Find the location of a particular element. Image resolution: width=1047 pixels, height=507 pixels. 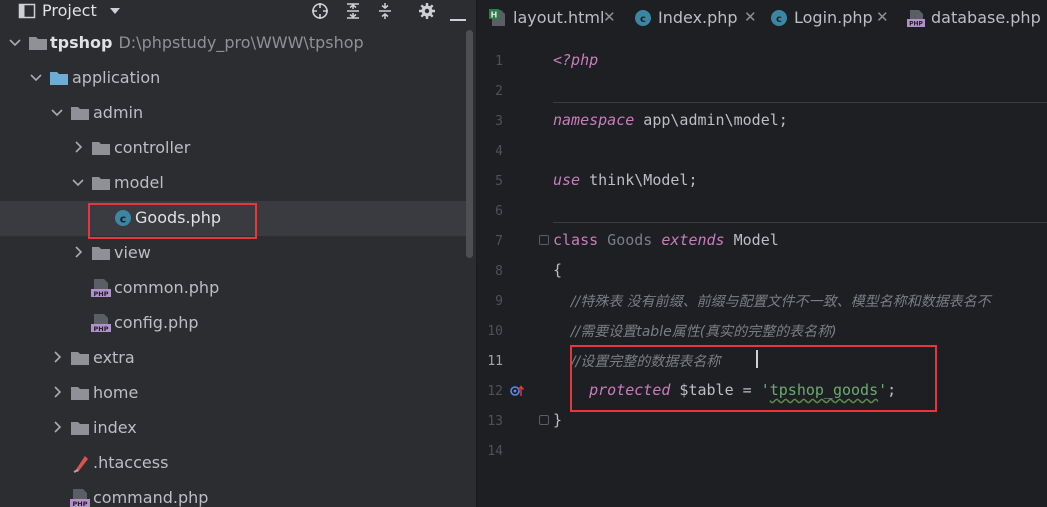

line-number: 4 is located at coordinates (499, 151).